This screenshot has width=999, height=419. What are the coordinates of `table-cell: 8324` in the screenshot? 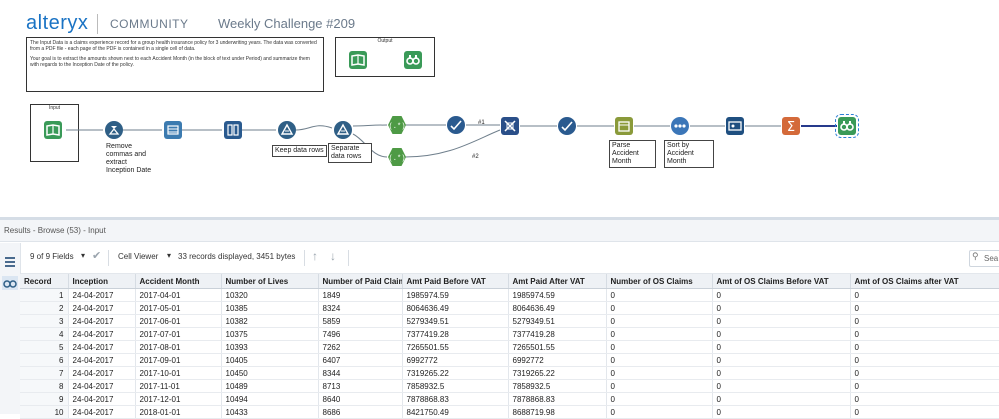 It's located at (360, 308).